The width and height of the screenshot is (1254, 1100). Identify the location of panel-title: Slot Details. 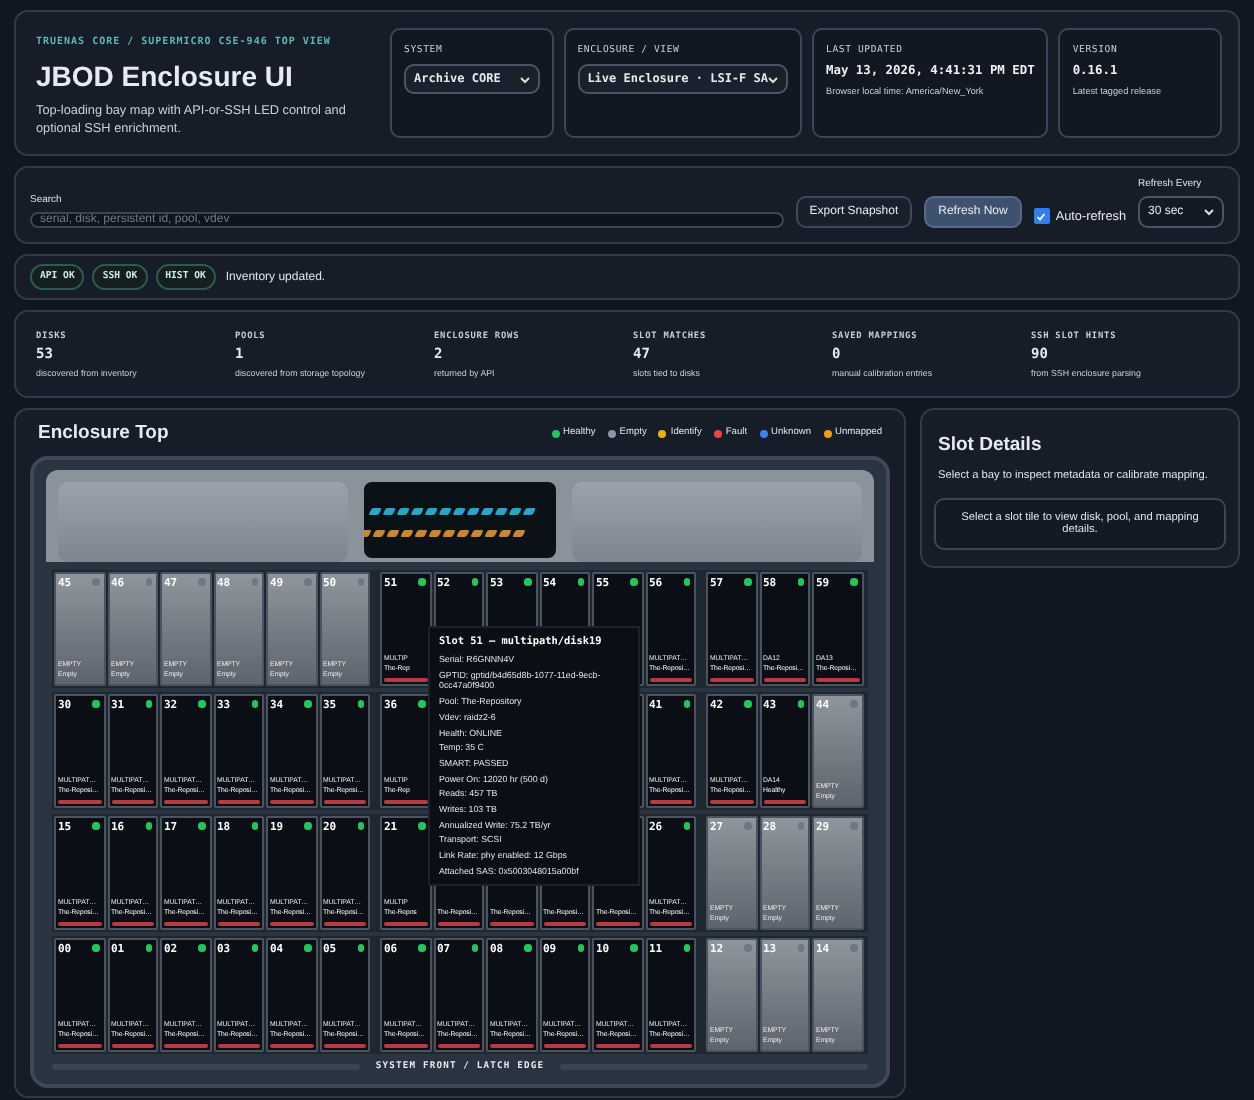
(991, 445).